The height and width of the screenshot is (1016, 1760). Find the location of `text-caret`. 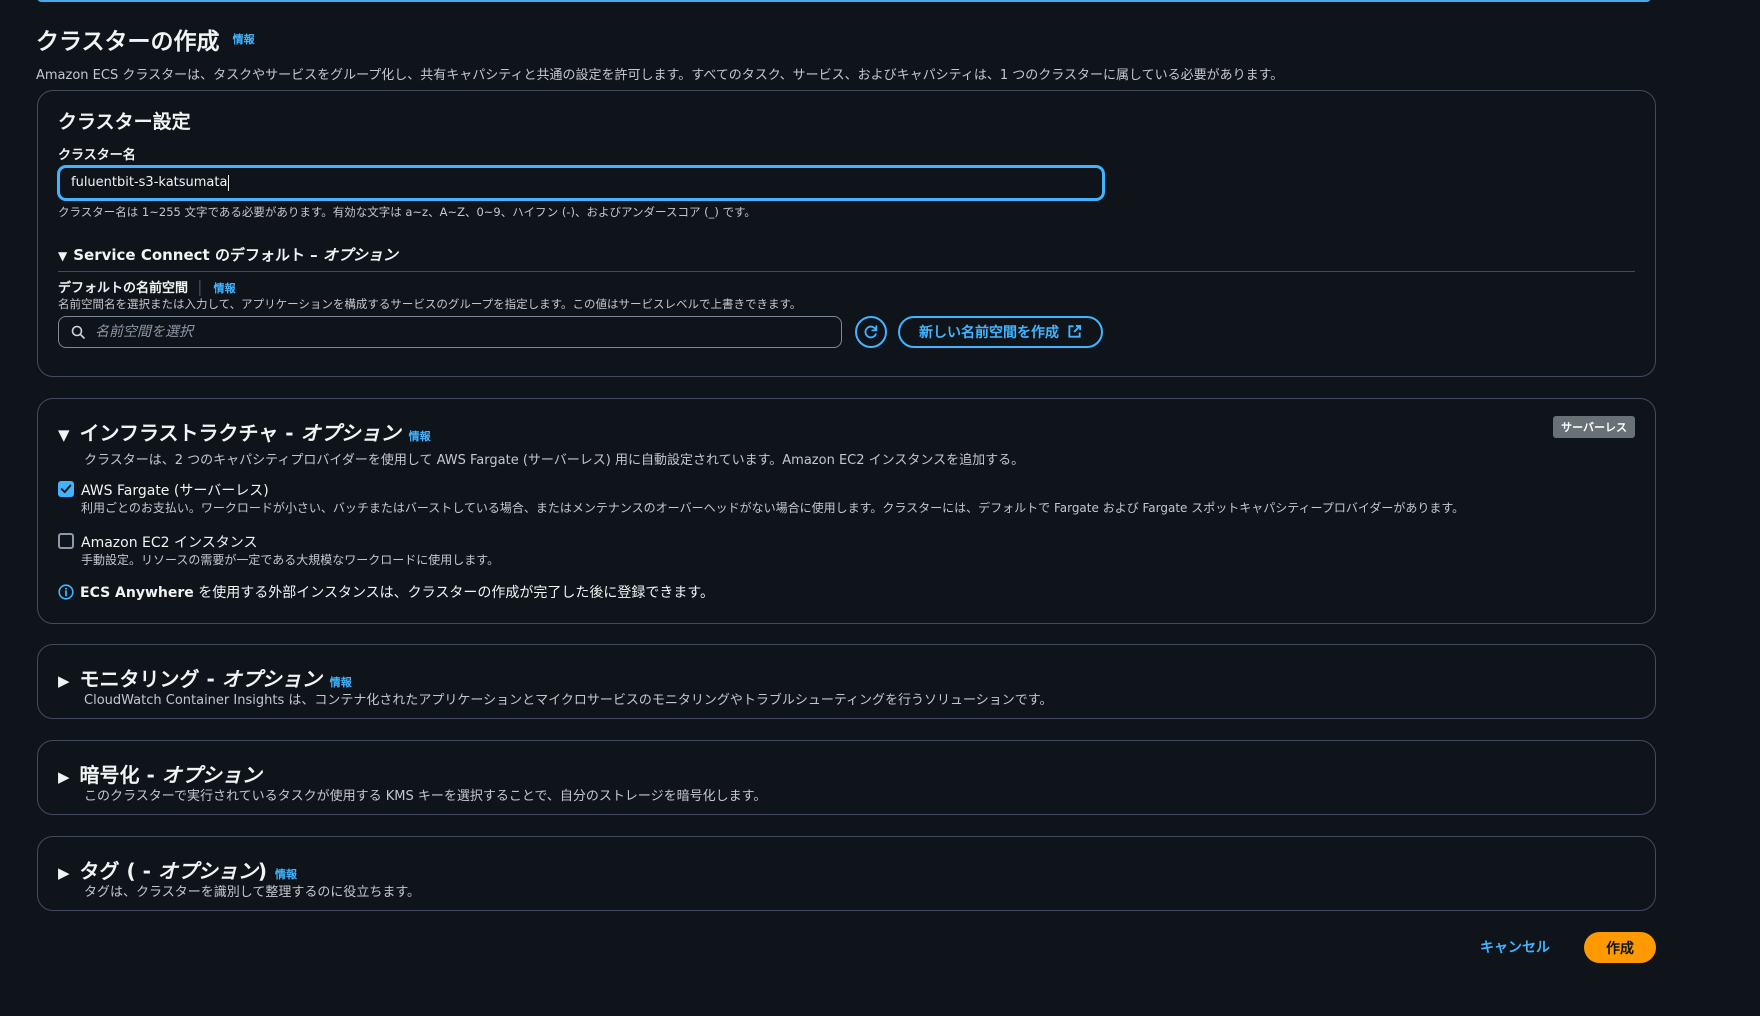

text-caret is located at coordinates (229, 182).